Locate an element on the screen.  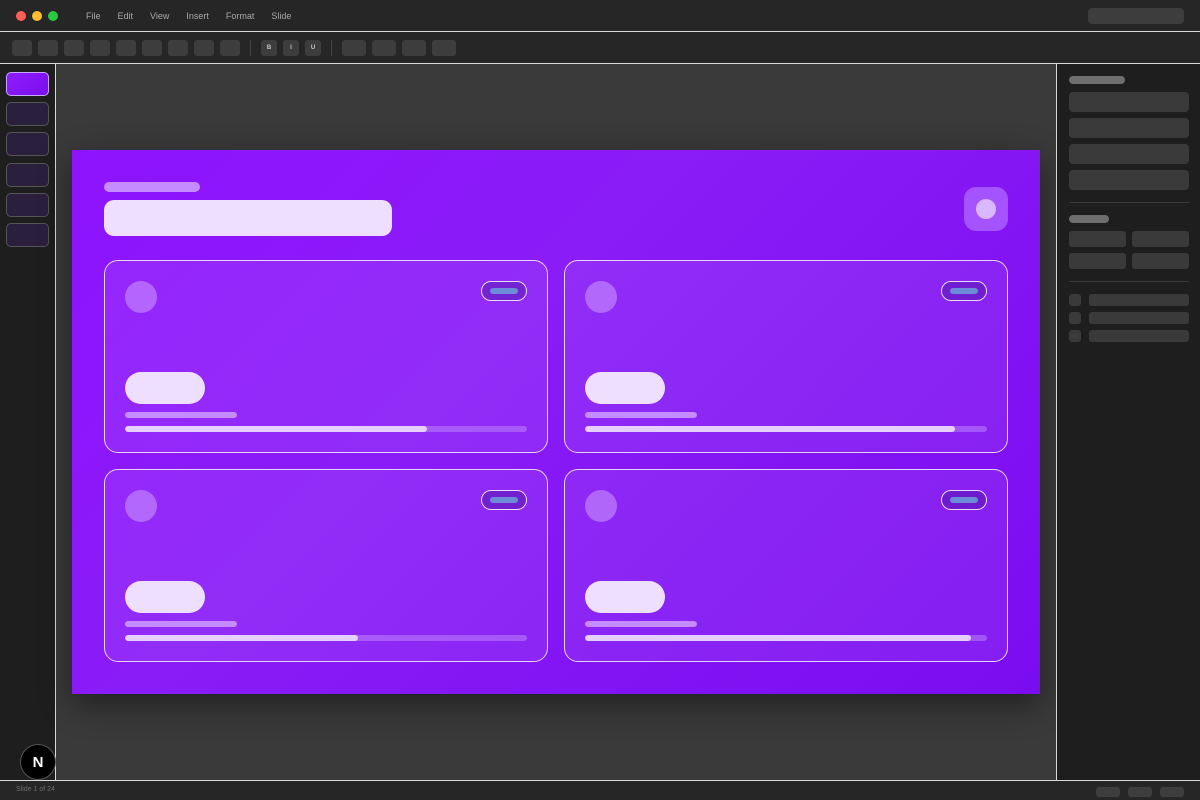
menu-view: View is located at coordinates (159, 16).